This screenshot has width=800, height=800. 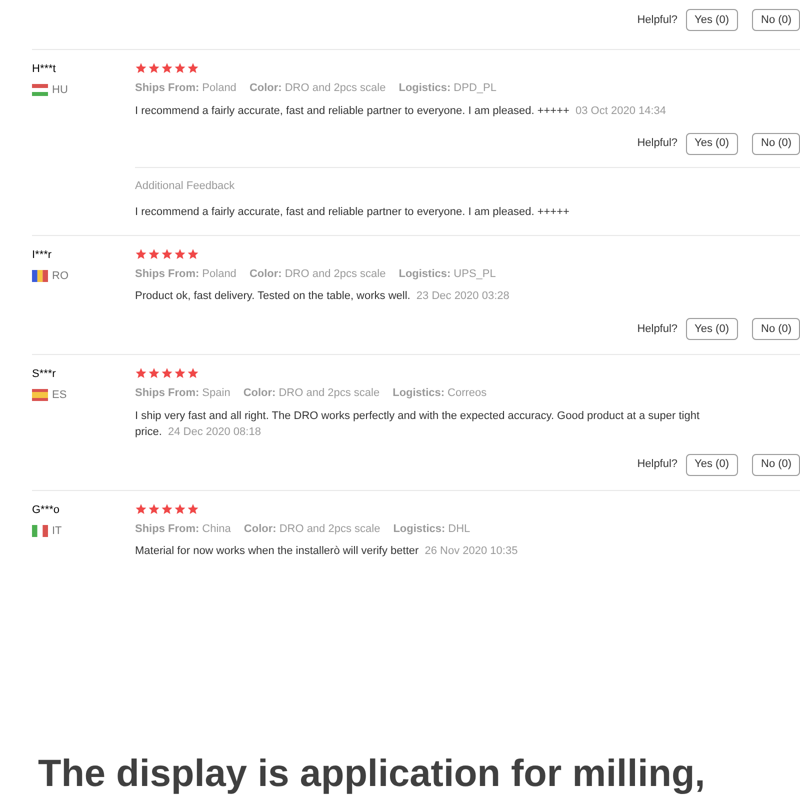 I want to click on review-text: I ship very fast and all right. The DRO works perfectly and with the expected accuracy. Good product at a super tight price. 24 Dec 2020 08:18, so click(x=418, y=424).